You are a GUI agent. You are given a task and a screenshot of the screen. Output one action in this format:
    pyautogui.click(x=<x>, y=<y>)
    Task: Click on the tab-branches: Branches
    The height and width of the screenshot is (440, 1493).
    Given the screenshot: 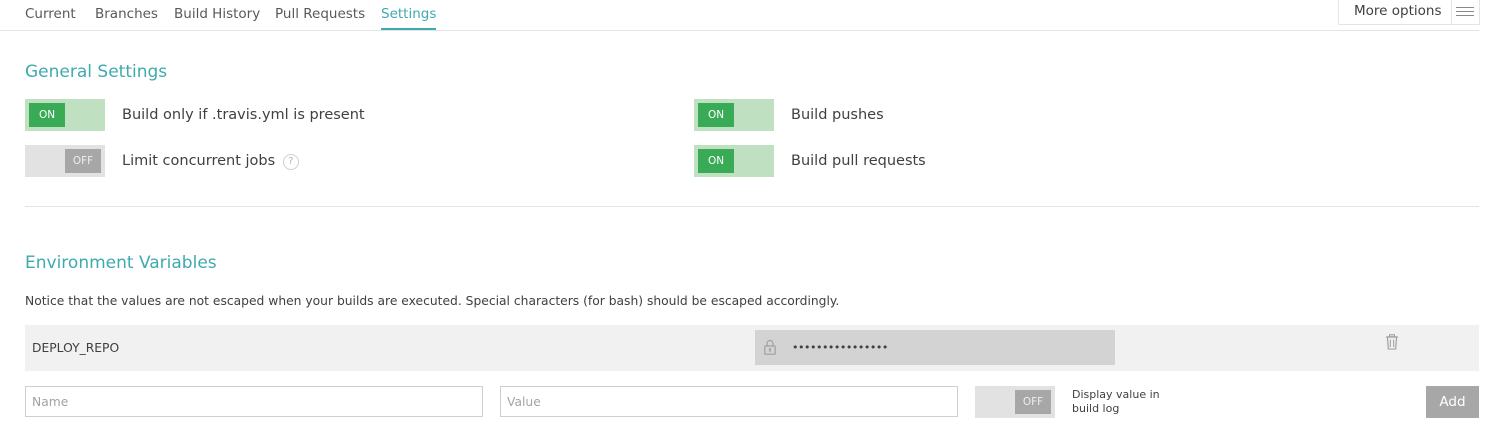 What is the action you would take?
    pyautogui.click(x=126, y=14)
    